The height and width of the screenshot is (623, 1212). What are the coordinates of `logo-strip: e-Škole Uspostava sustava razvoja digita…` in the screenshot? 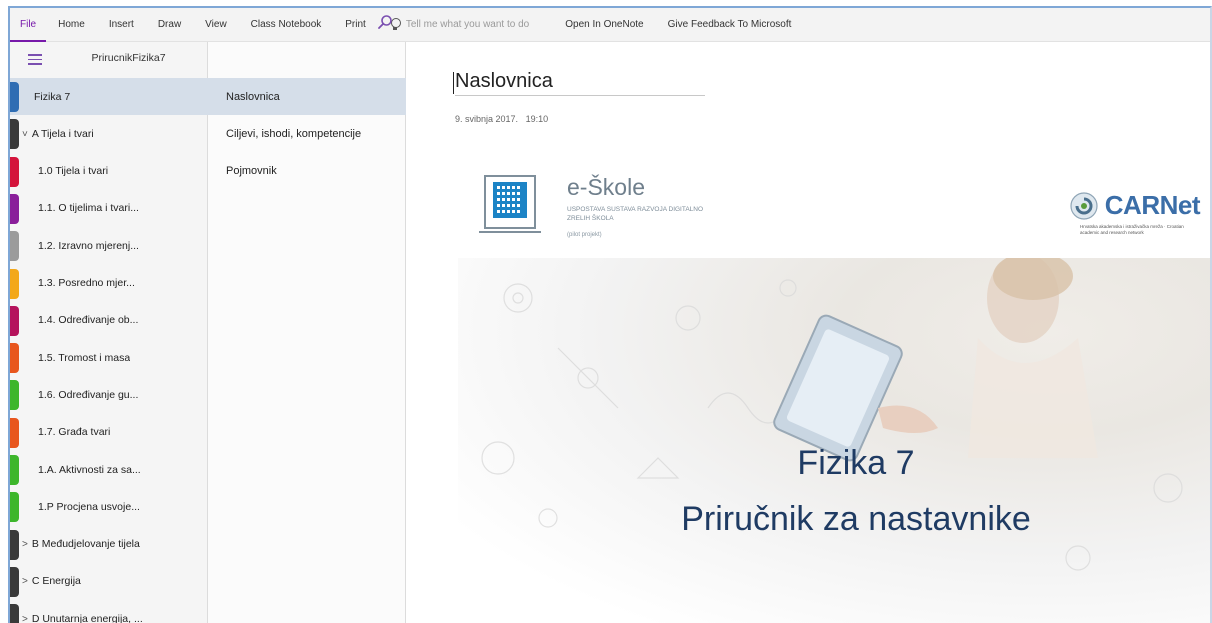 It's located at (842, 204).